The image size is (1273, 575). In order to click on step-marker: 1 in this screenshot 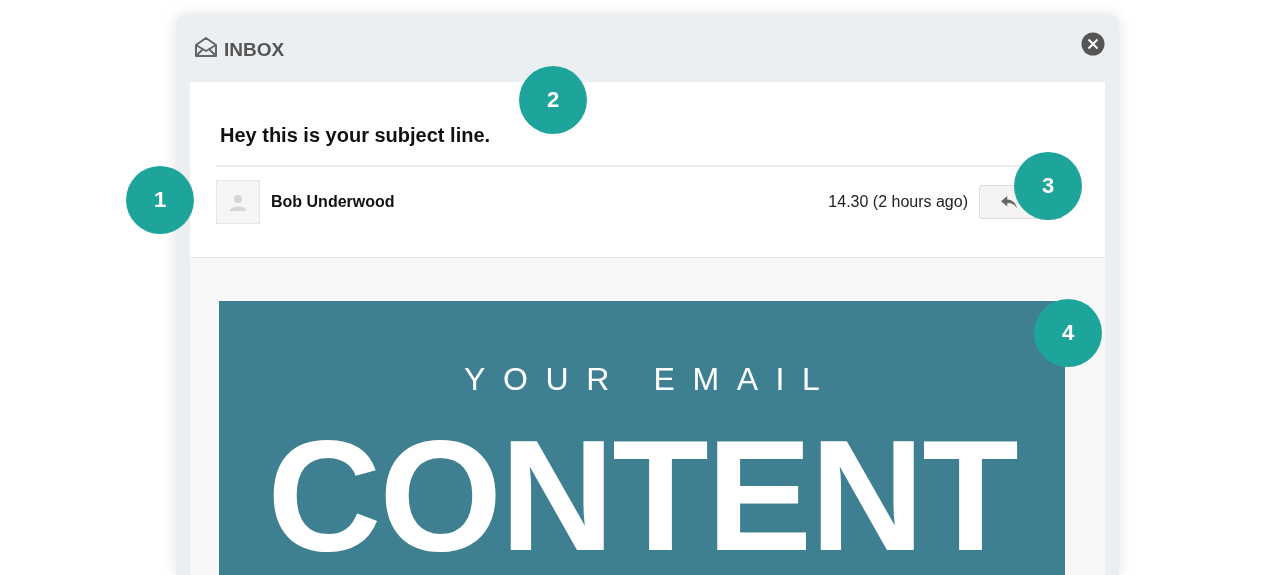, I will do `click(160, 200)`.